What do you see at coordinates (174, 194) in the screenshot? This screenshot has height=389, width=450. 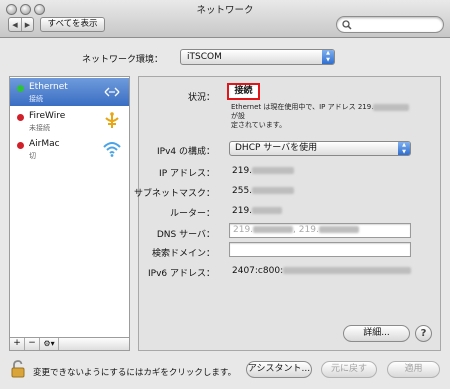 I see `subnet-mask-label: サブネットマスク：` at bounding box center [174, 194].